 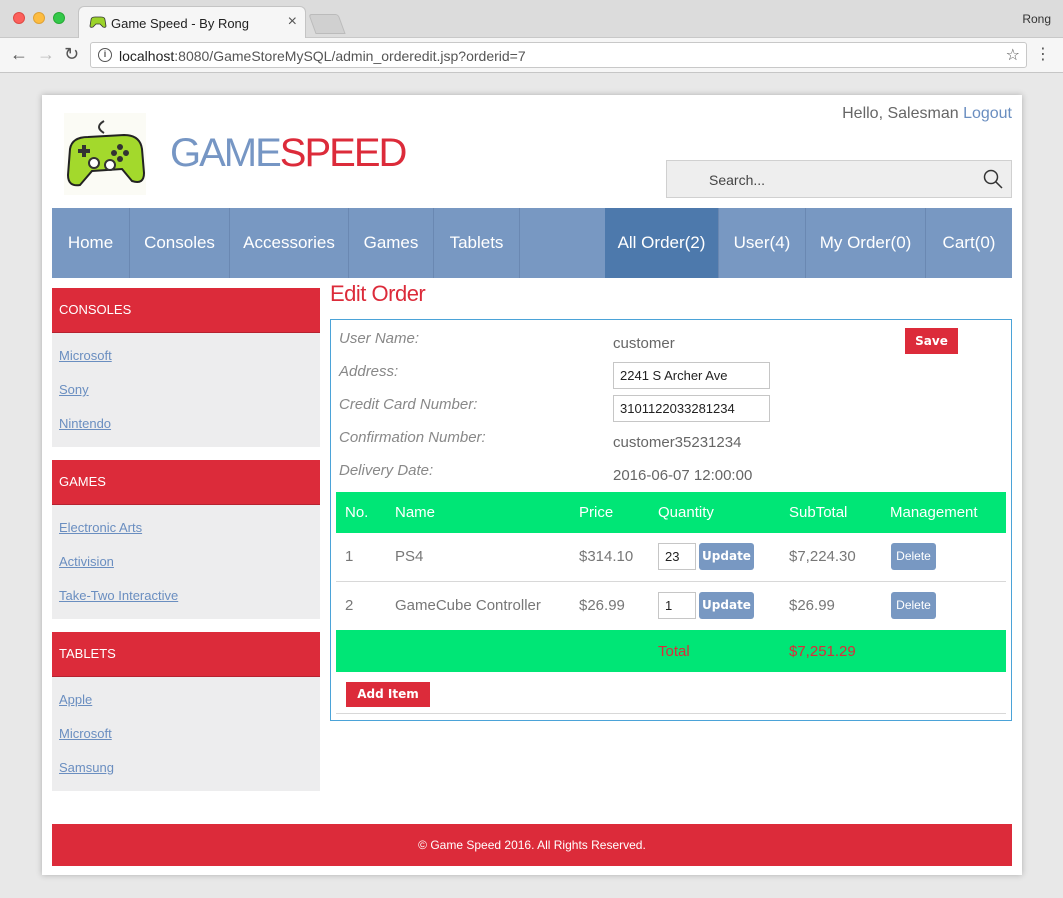 What do you see at coordinates (59, 18) in the screenshot?
I see `maximize-window-button` at bounding box center [59, 18].